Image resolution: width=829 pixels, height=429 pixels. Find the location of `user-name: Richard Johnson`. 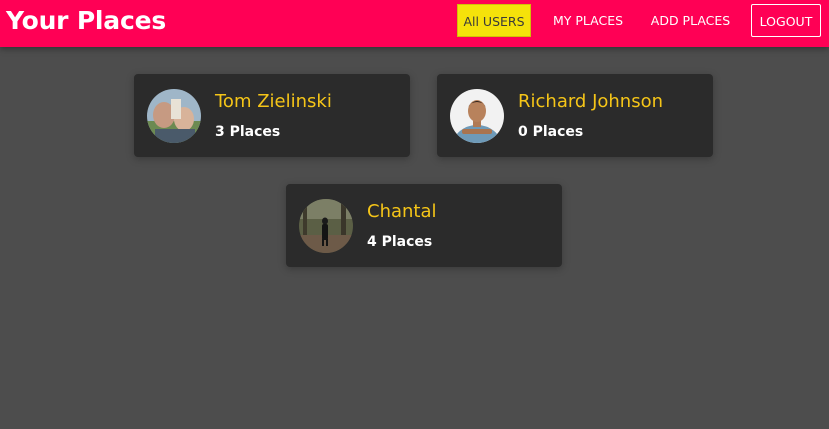

user-name: Richard Johnson is located at coordinates (591, 101).